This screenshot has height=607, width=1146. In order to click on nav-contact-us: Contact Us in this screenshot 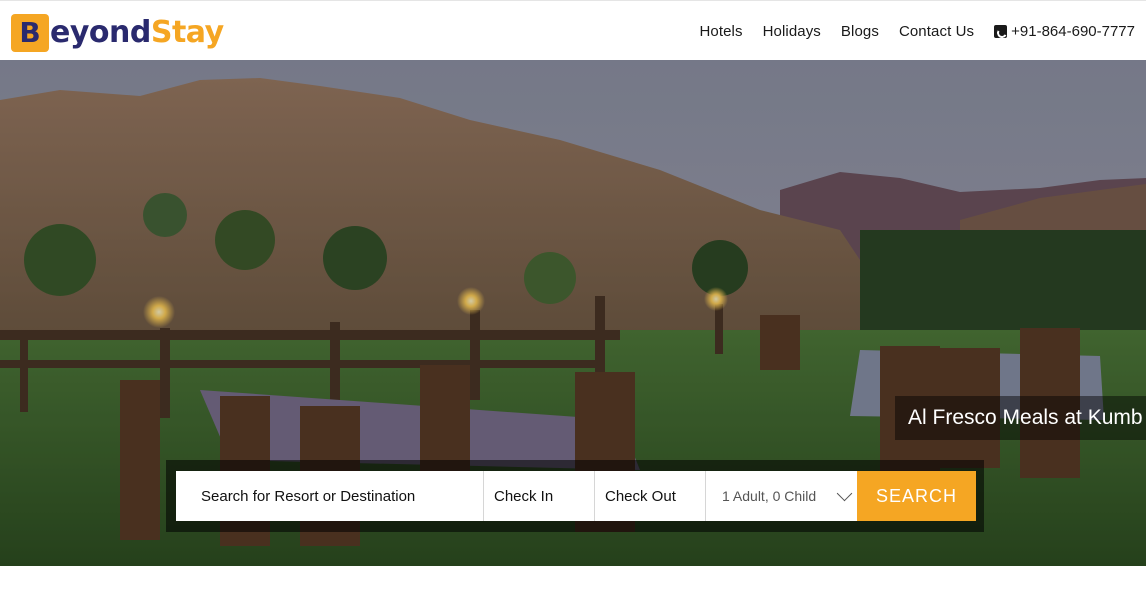, I will do `click(936, 31)`.